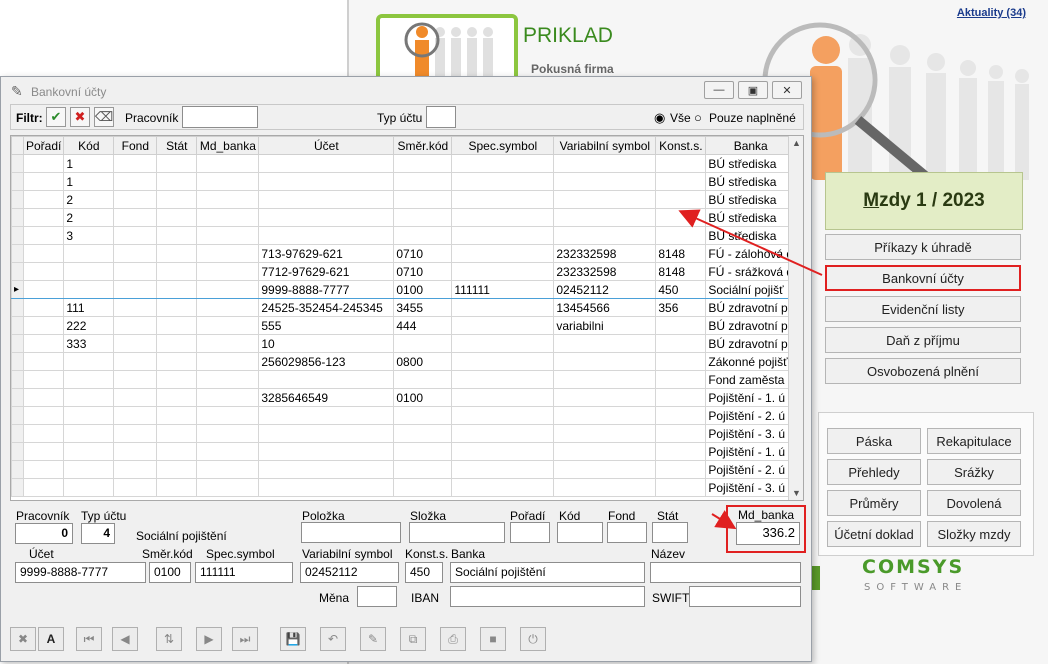  Describe the element at coordinates (423, 361) in the screenshot. I see `cell-smer-kod: 0800` at that location.